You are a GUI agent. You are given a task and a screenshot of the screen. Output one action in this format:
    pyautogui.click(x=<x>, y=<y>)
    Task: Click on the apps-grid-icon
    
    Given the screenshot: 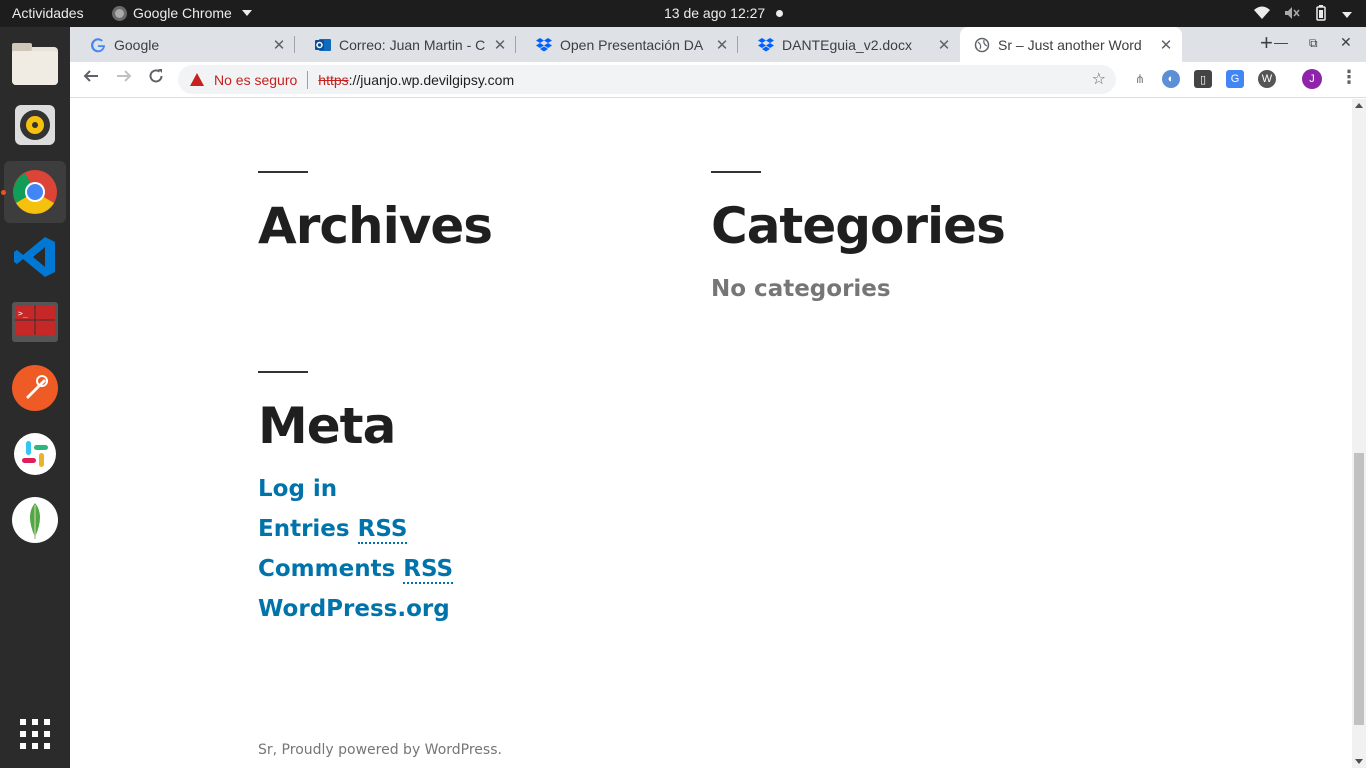 What is the action you would take?
    pyautogui.click(x=35, y=734)
    